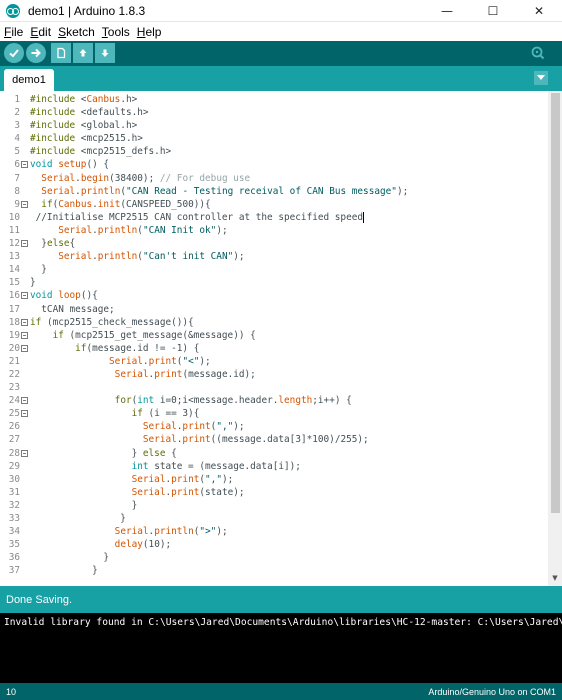  I want to click on code-line: 31 Serial.print(state);, so click(274, 492).